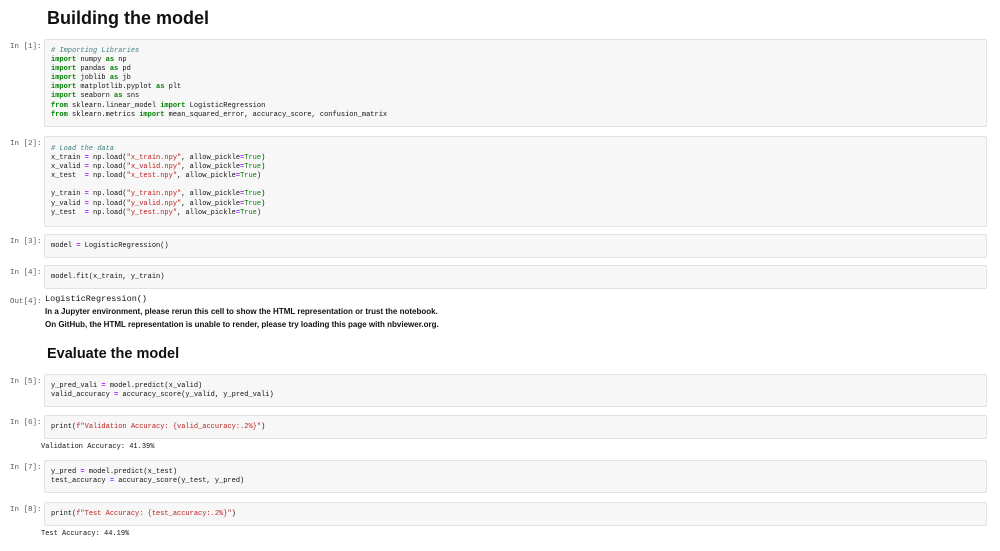 The image size is (1000, 551). What do you see at coordinates (26, 273) in the screenshot?
I see `cell-4-prompt: In [4]:` at bounding box center [26, 273].